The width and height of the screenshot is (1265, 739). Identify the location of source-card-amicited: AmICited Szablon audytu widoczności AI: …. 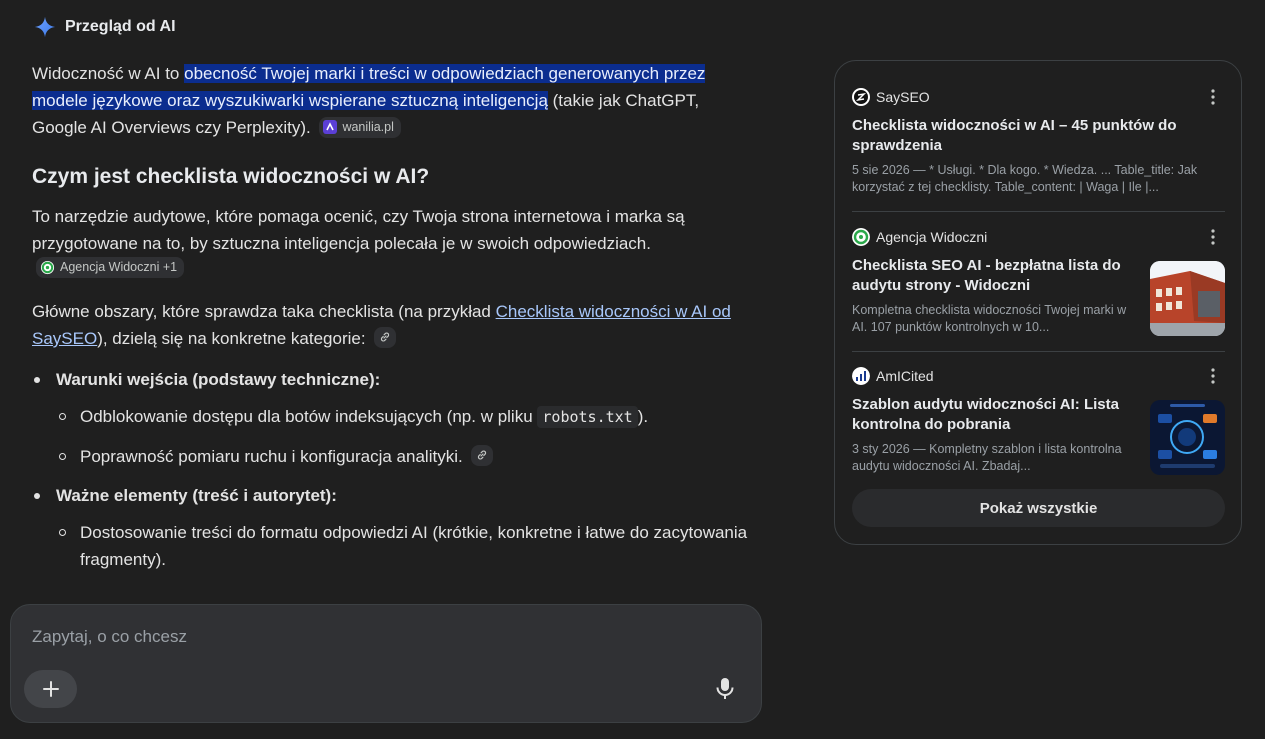
(1038, 420).